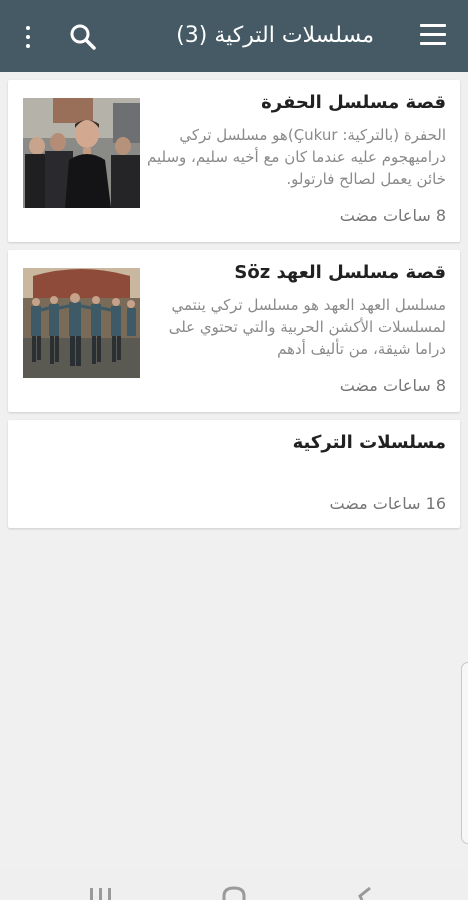 Image resolution: width=468 pixels, height=900 pixels. What do you see at coordinates (275, 35) in the screenshot?
I see `page-title: مسلسلات التركية (3)` at bounding box center [275, 35].